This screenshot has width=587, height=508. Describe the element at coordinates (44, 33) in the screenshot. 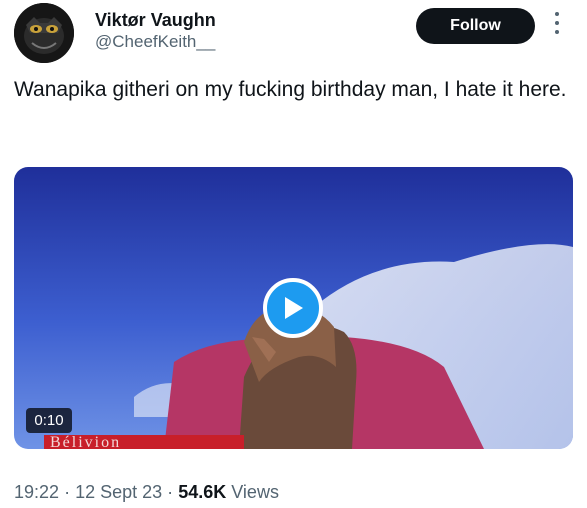

I see `avatar` at that location.